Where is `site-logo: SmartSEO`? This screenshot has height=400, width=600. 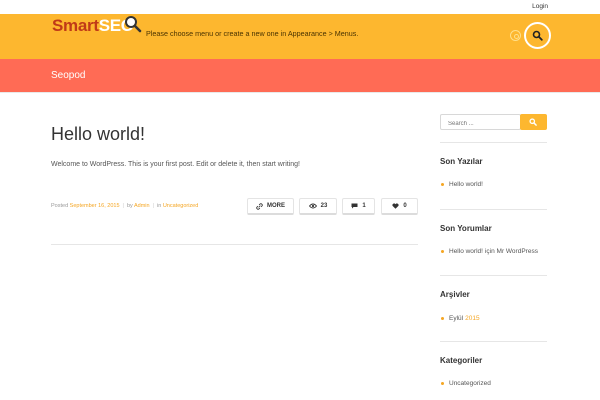
site-logo: SmartSEO is located at coordinates (93, 26).